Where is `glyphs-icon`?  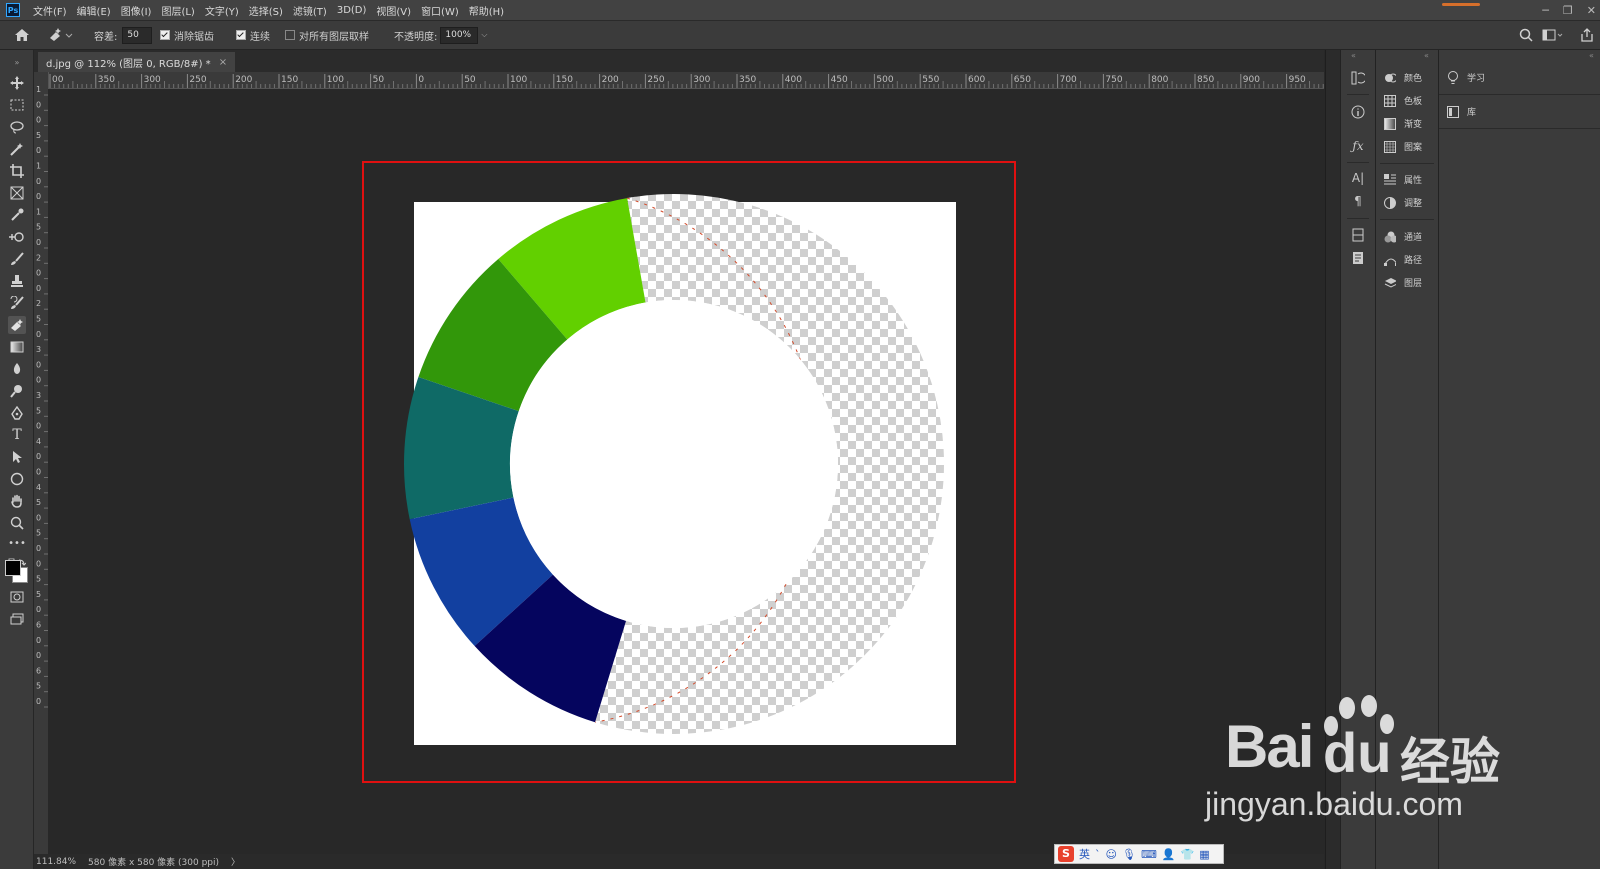 glyphs-icon is located at coordinates (1358, 235).